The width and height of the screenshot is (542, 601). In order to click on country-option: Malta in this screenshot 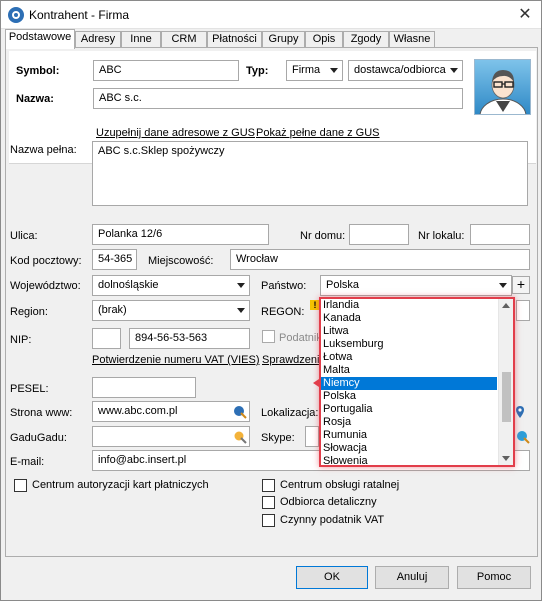, I will do `click(409, 370)`.